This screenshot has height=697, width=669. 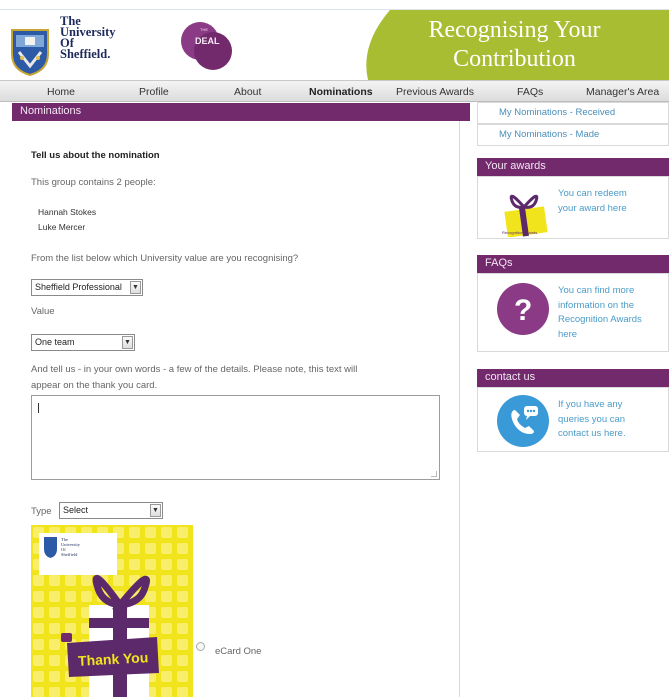 What do you see at coordinates (519, 232) in the screenshot?
I see `awards-image-caption: Recognition Awards` at bounding box center [519, 232].